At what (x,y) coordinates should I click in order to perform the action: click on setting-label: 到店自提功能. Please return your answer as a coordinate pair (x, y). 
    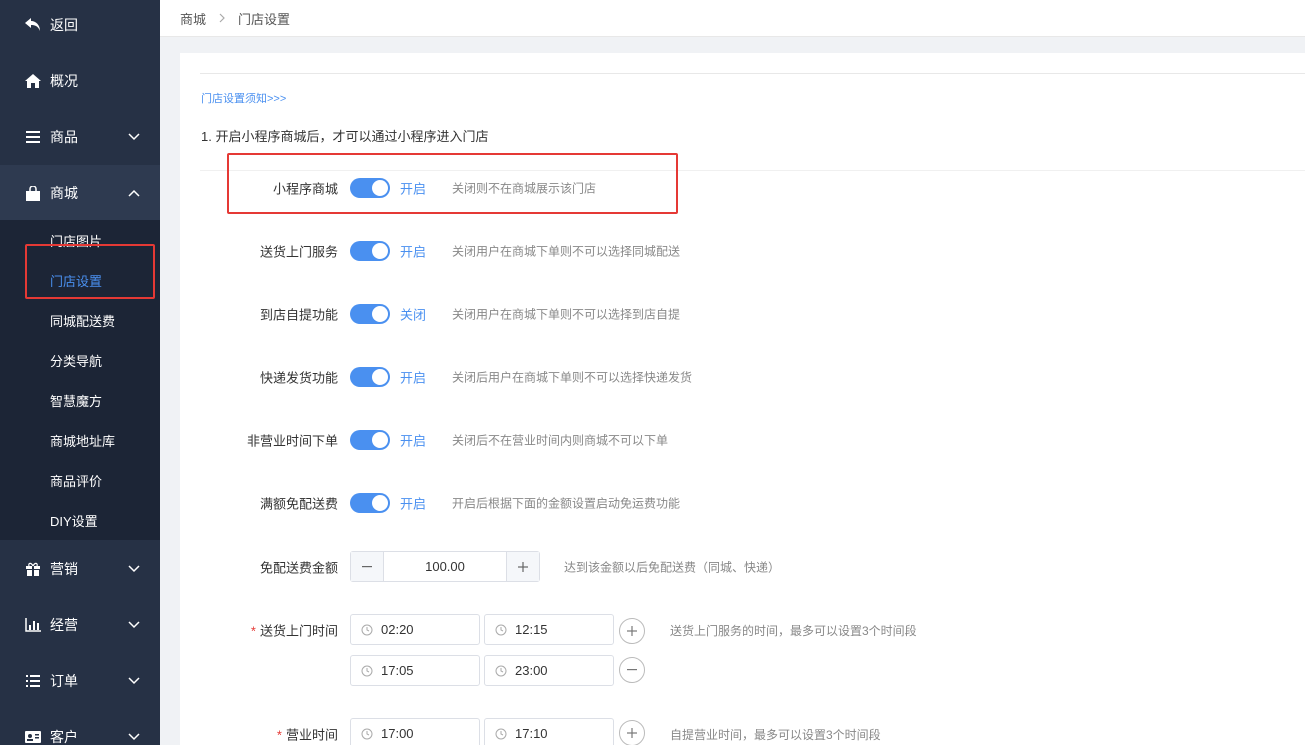
    Looking at the image, I should click on (298, 315).